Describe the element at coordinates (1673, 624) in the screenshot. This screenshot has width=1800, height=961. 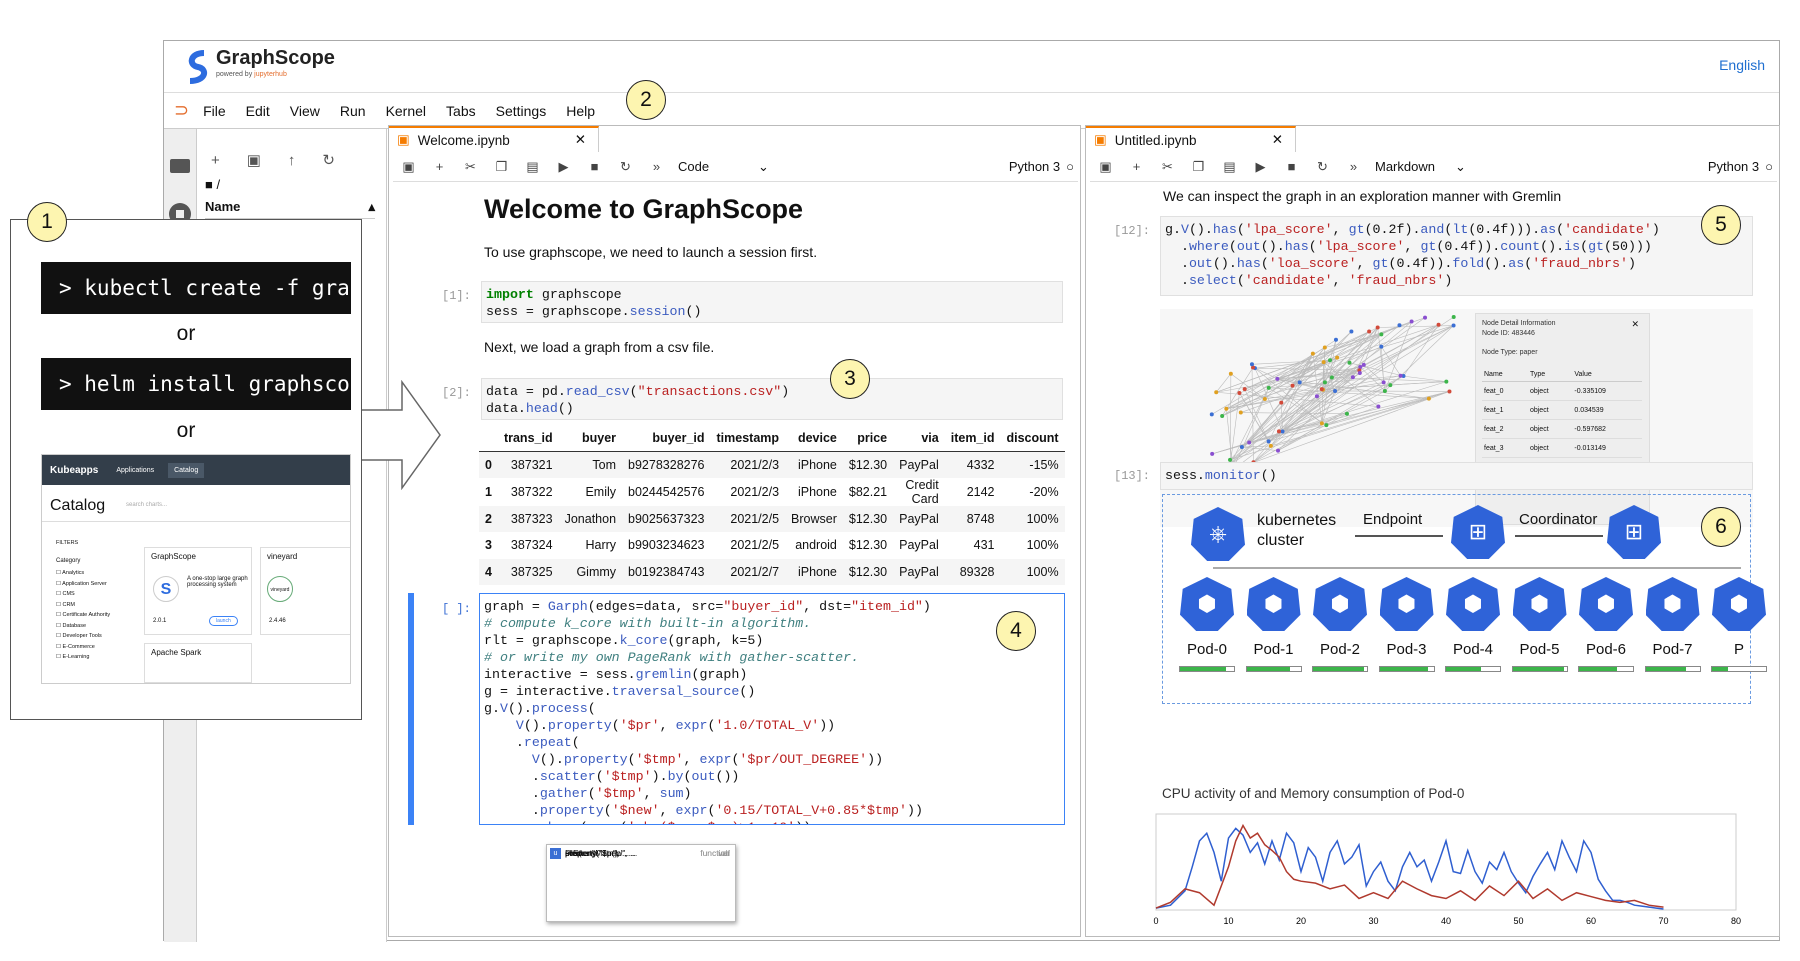
I see `pod: ⬢ Pod-7` at that location.